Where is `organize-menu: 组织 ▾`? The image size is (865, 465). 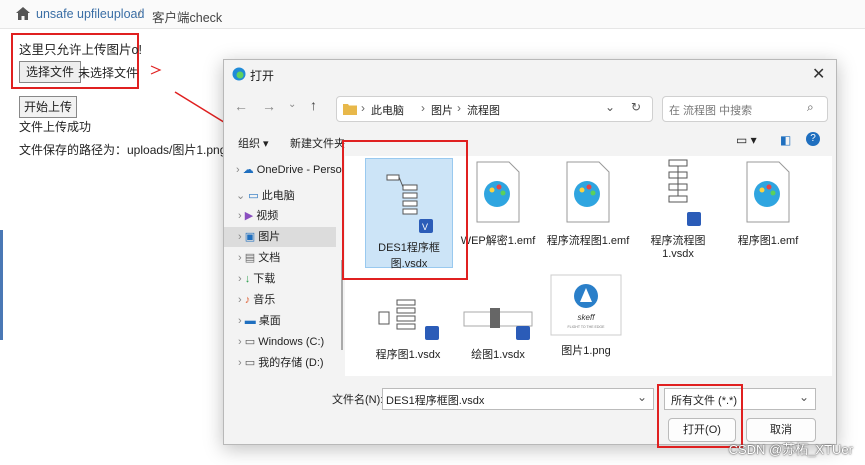 organize-menu: 组织 ▾ is located at coordinates (253, 143).